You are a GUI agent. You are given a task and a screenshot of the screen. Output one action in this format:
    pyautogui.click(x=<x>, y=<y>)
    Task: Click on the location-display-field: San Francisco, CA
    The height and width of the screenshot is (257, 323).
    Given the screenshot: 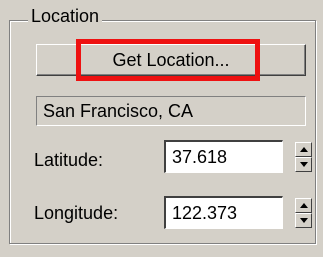 What is the action you would take?
    pyautogui.click(x=171, y=111)
    